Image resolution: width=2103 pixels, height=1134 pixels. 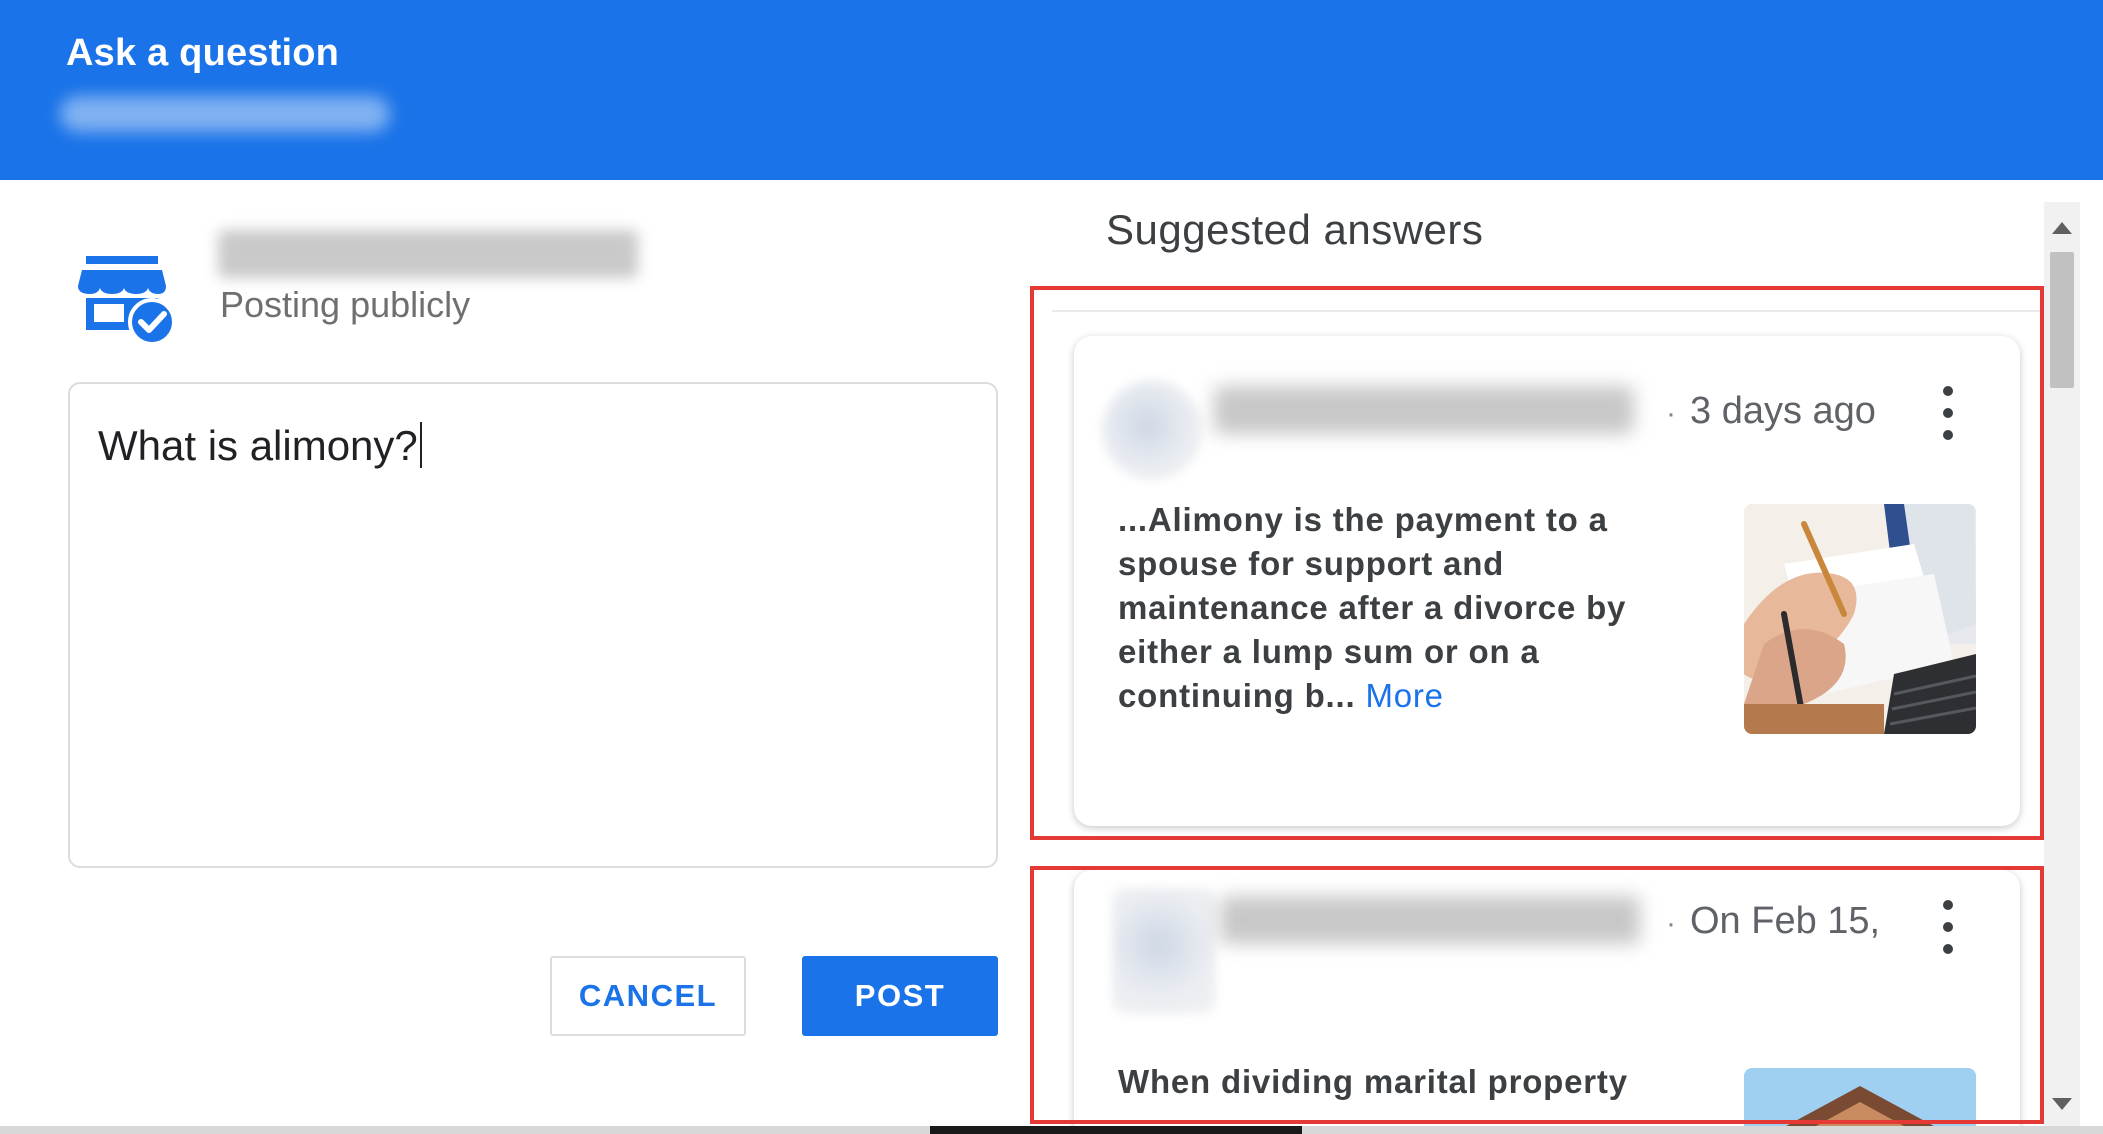 I want to click on section-divider, so click(x=1547, y=311).